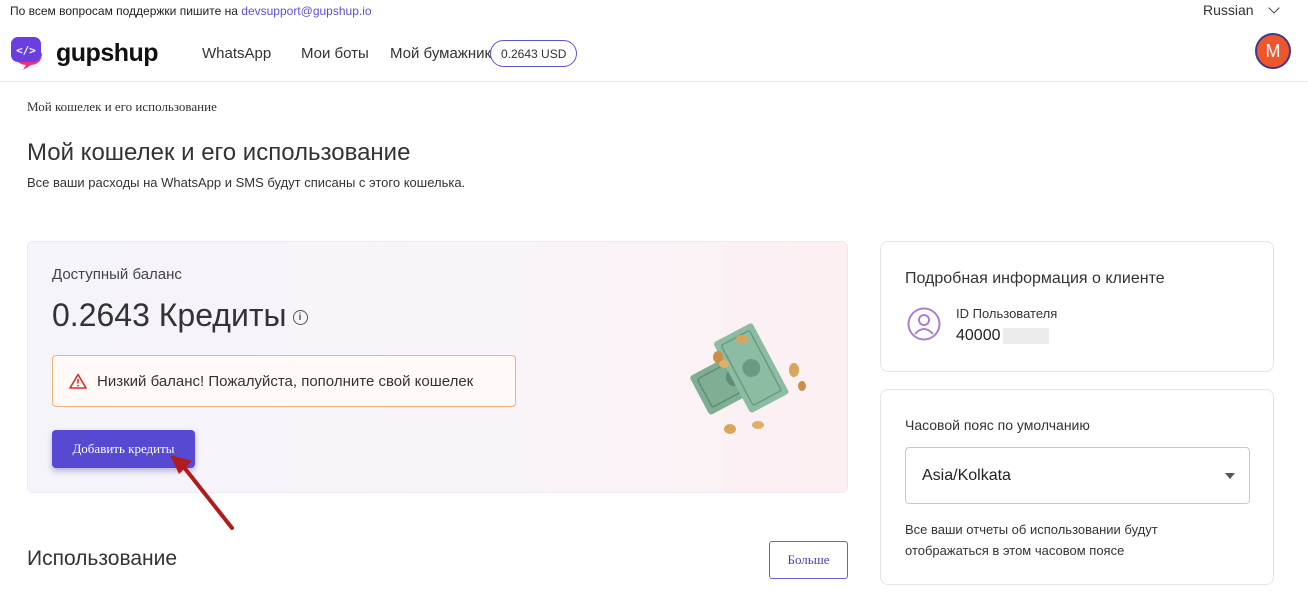  I want to click on timezone-select: Asia/Kolkata, so click(1077, 475).